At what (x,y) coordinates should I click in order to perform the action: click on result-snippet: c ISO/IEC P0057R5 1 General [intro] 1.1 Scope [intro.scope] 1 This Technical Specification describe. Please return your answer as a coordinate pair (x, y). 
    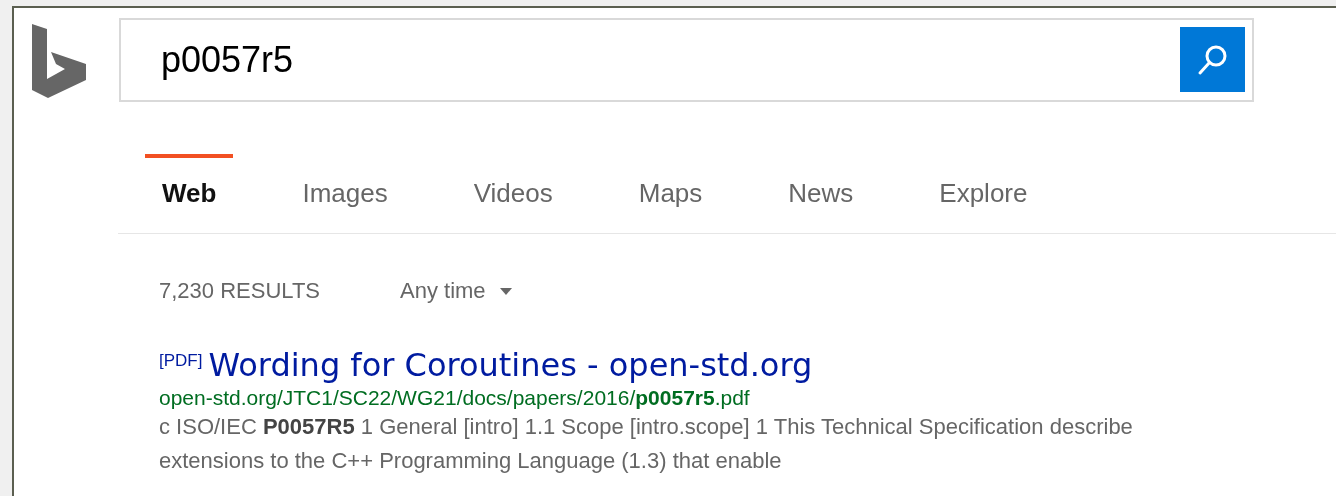
    Looking at the image, I should click on (646, 427).